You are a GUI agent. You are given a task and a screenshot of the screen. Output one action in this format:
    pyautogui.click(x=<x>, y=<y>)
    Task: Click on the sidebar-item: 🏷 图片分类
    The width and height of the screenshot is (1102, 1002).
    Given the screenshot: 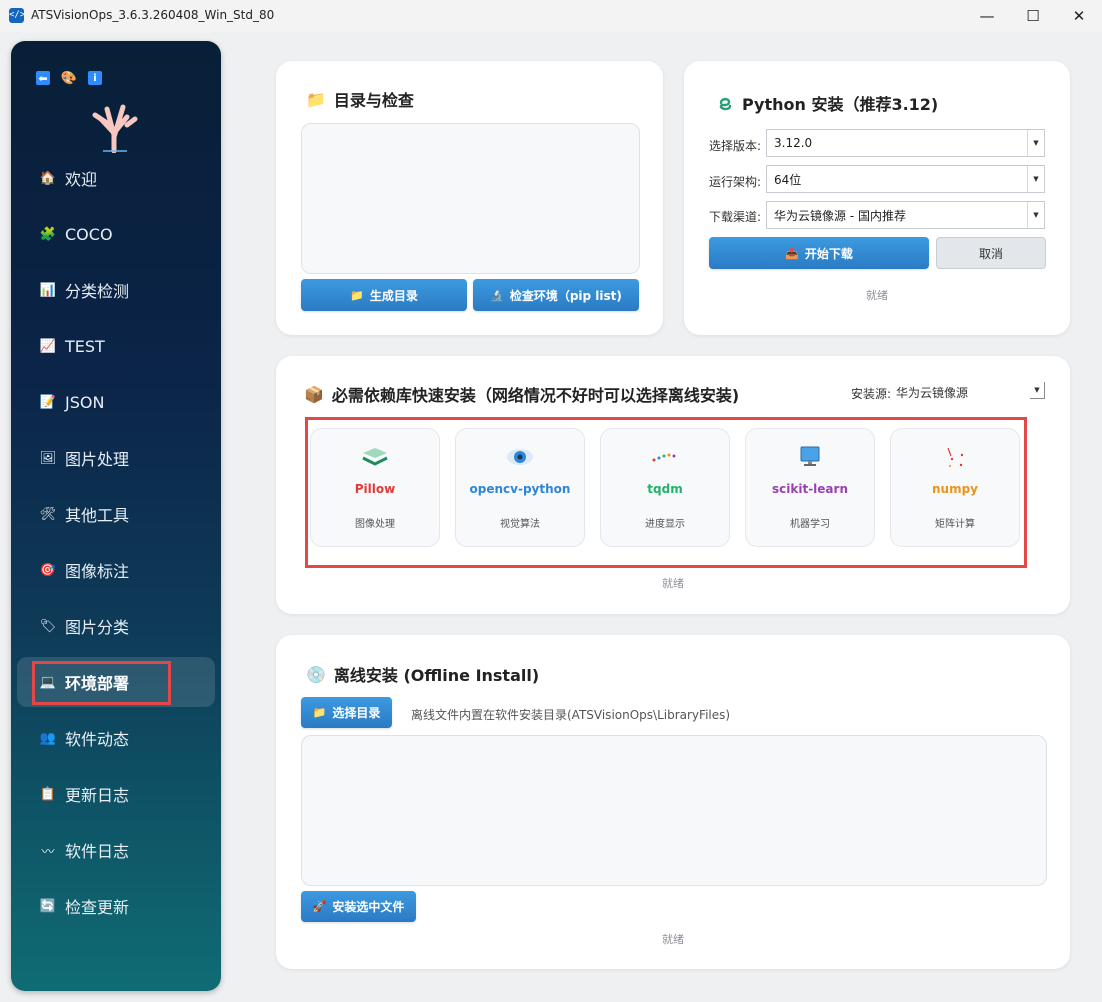 What is the action you would take?
    pyautogui.click(x=116, y=626)
    